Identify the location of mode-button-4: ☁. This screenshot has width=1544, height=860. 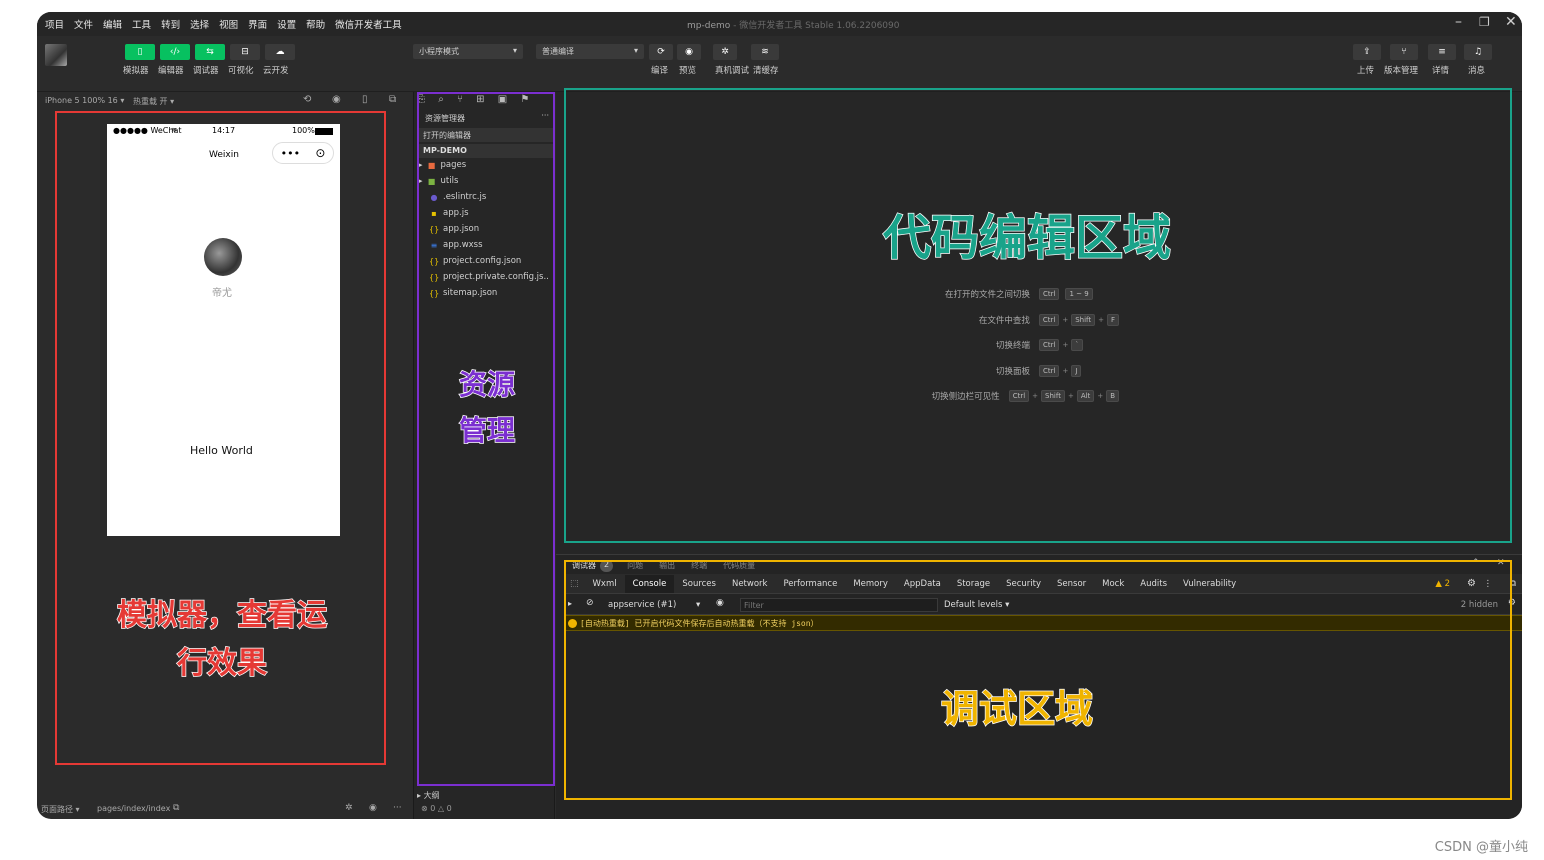
(280, 52).